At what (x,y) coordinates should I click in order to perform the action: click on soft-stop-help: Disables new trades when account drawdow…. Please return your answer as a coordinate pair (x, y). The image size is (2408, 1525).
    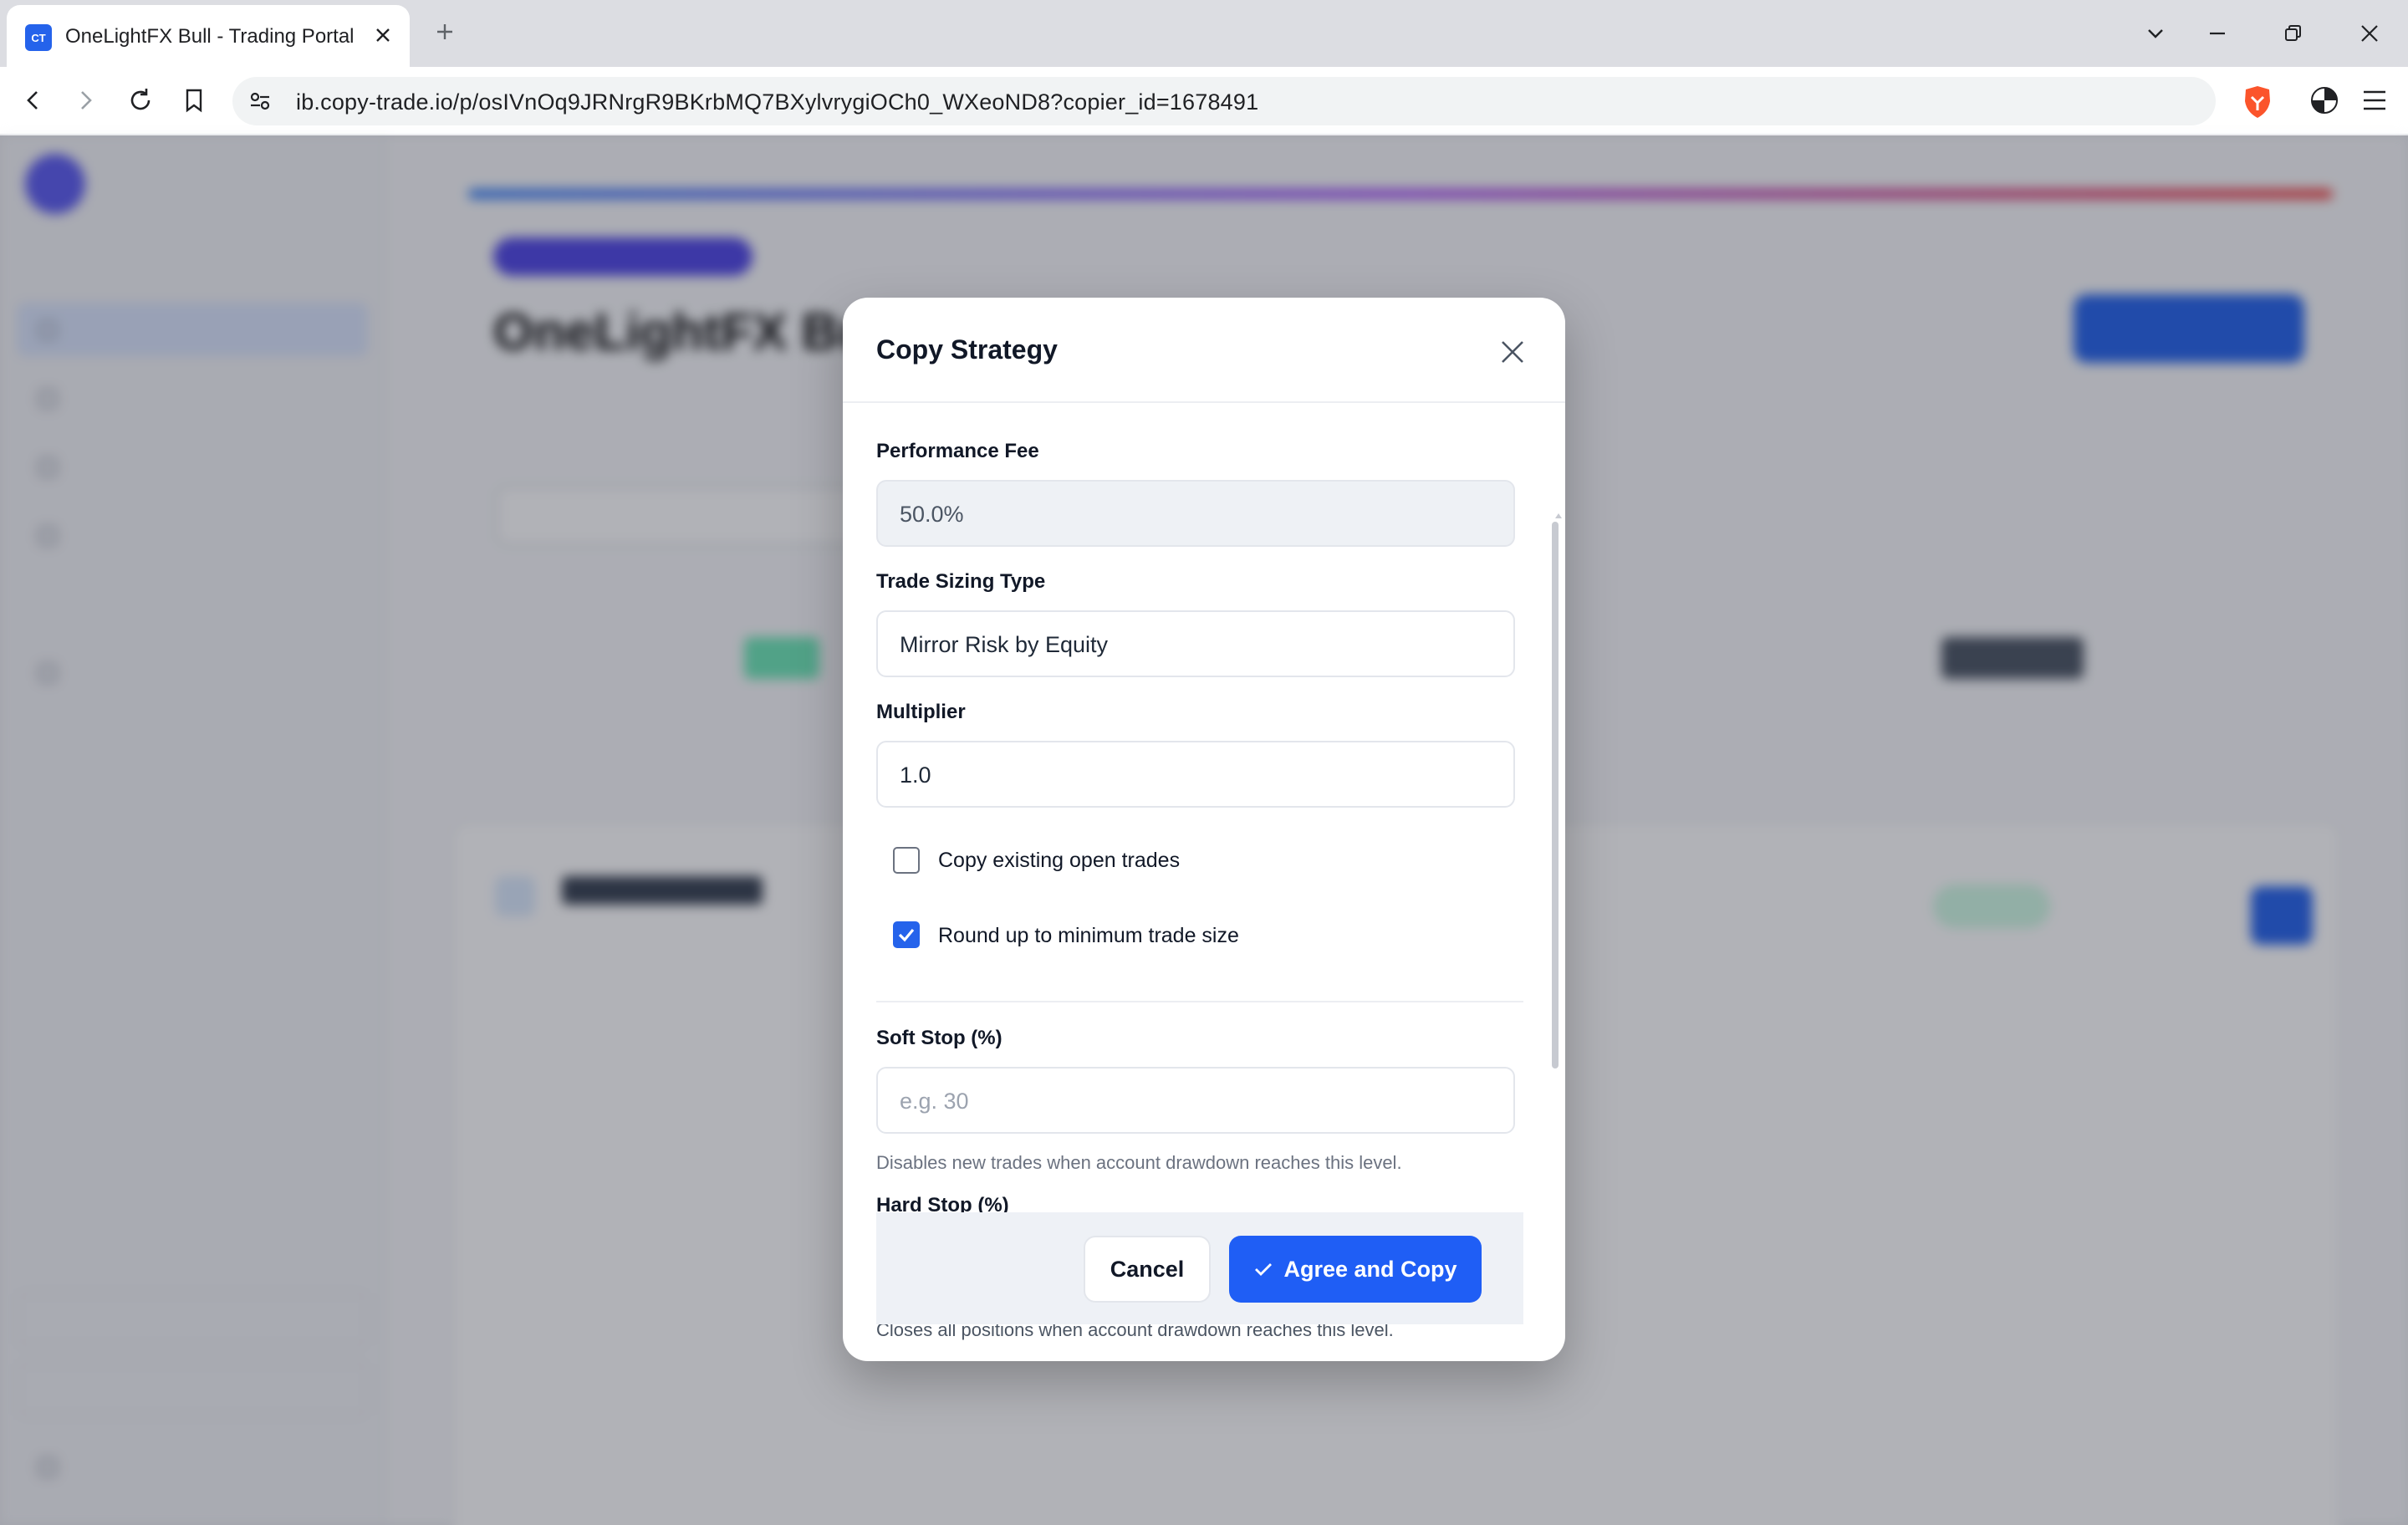
    Looking at the image, I should click on (1139, 1162).